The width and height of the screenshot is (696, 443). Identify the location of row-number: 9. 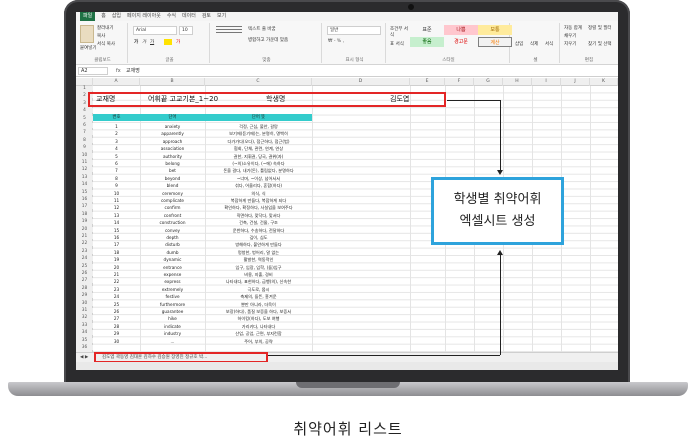
(84, 148).